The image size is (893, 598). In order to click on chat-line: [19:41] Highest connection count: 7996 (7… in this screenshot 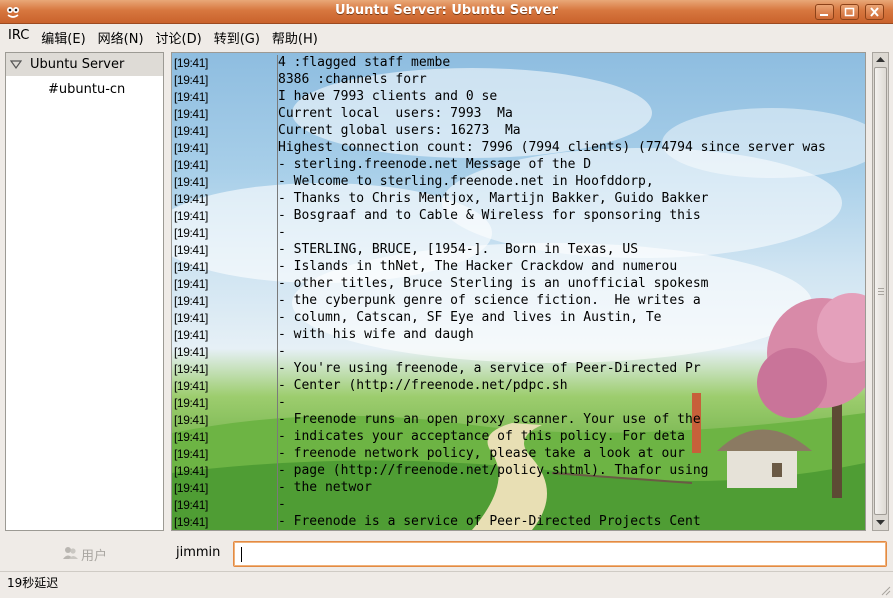, I will do `click(518, 148)`.